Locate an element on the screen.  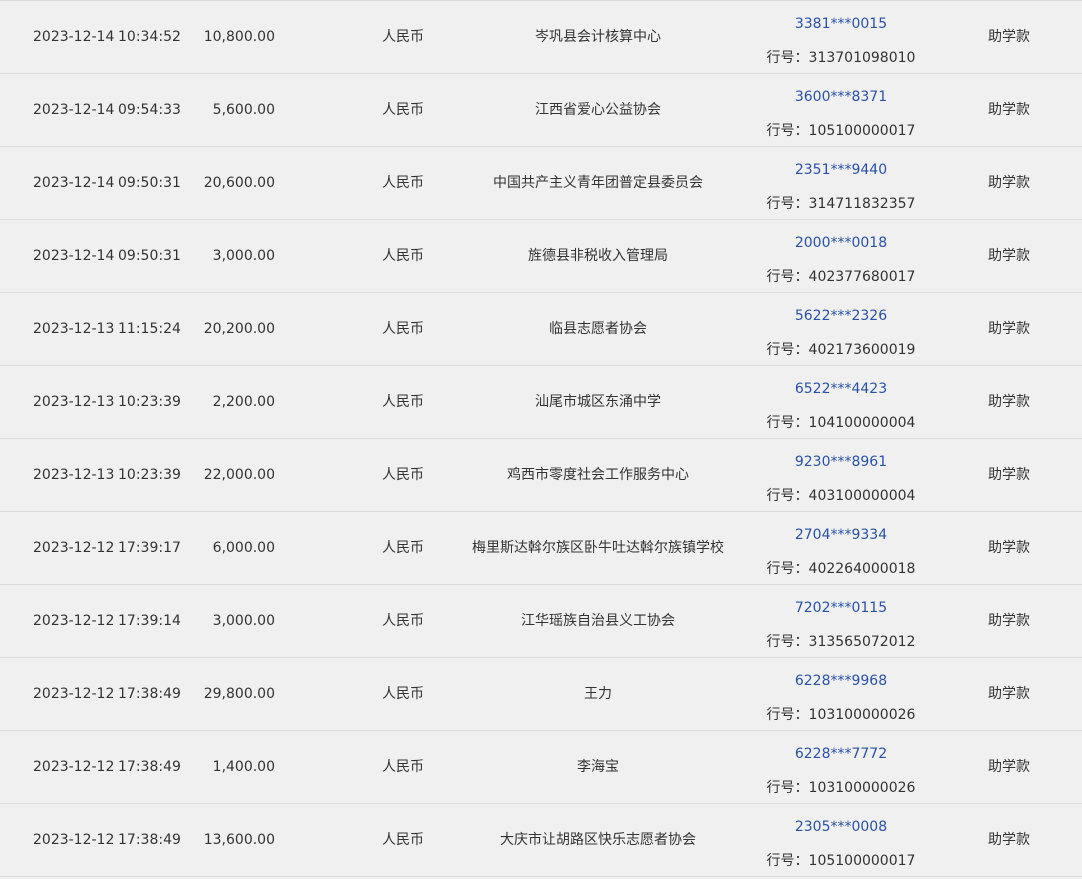
counterparty-name: 梅里斯达斡尔族区卧牛吐达斡尔族镇学校 is located at coordinates (598, 548).